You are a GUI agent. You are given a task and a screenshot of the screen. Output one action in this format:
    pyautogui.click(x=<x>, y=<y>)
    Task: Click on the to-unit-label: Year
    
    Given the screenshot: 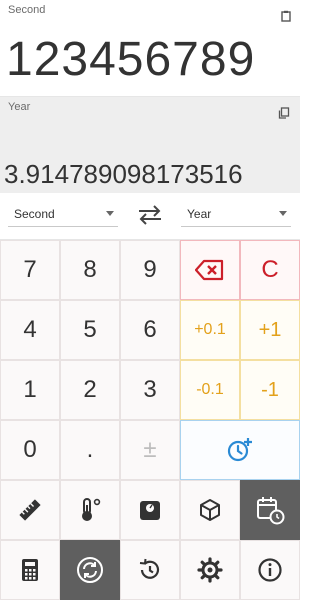 What is the action you would take?
    pyautogui.click(x=199, y=213)
    